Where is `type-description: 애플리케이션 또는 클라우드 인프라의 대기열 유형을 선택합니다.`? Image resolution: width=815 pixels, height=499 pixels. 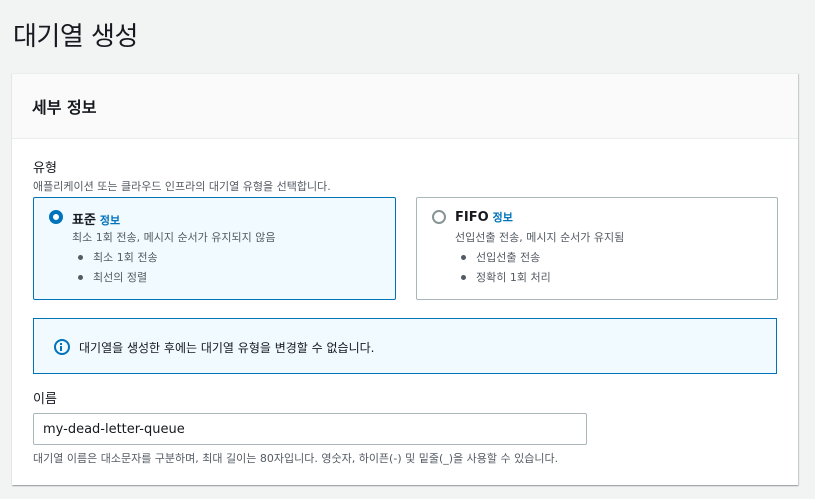 type-description: 애플리케이션 또는 클라우드 인프라의 대기열 유형을 선택합니다. is located at coordinates (182, 186).